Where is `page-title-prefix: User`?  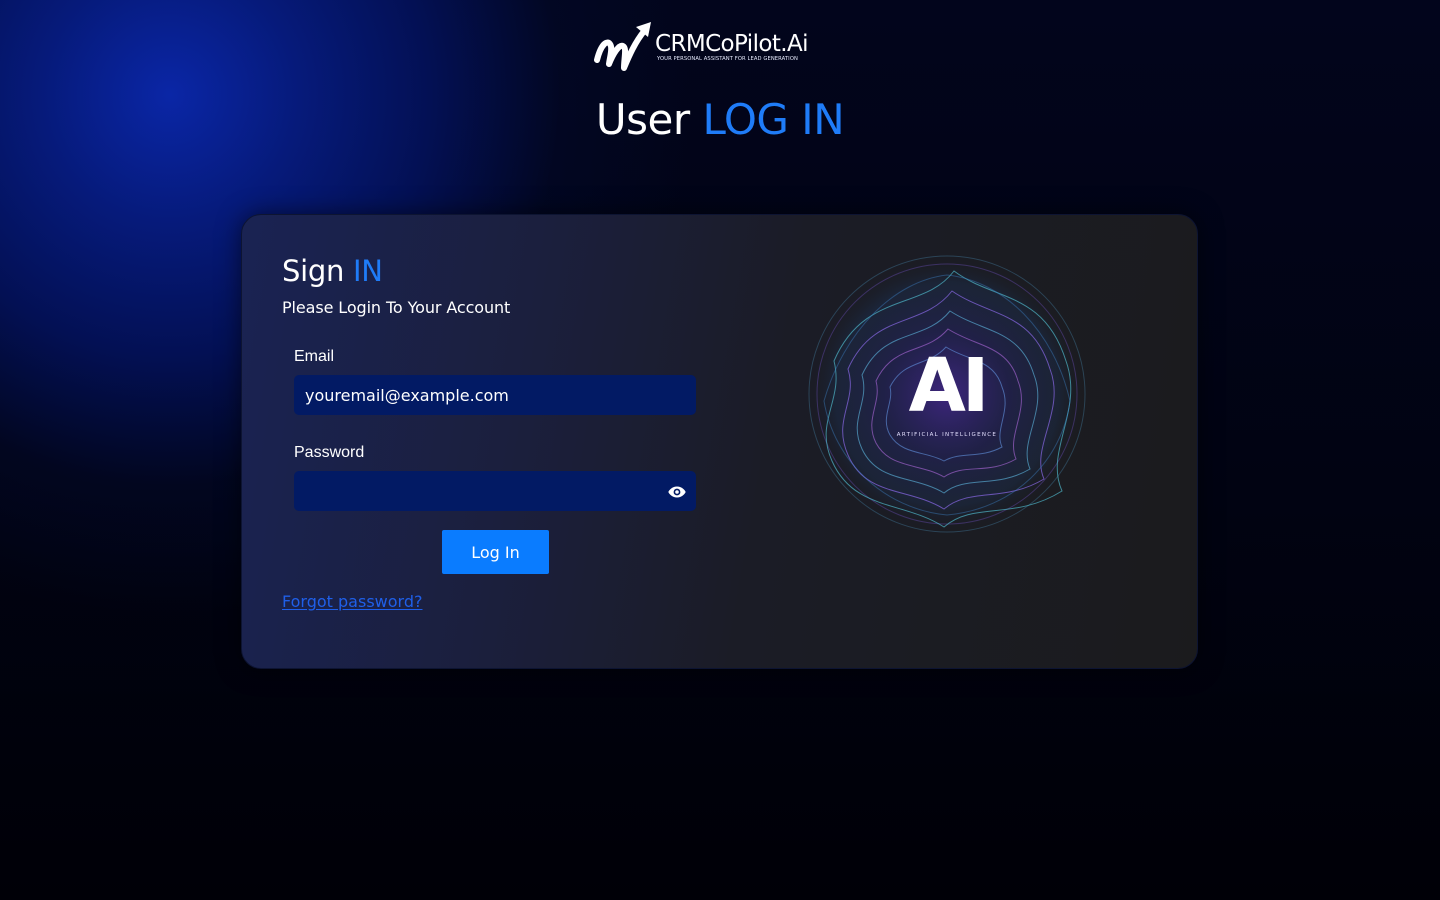
page-title-prefix: User is located at coordinates (642, 119).